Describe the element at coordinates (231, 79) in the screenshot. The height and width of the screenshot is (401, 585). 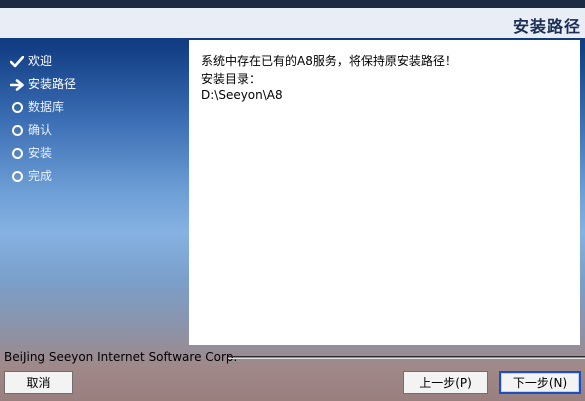
I see `install-dir-label: 安装目录：` at that location.